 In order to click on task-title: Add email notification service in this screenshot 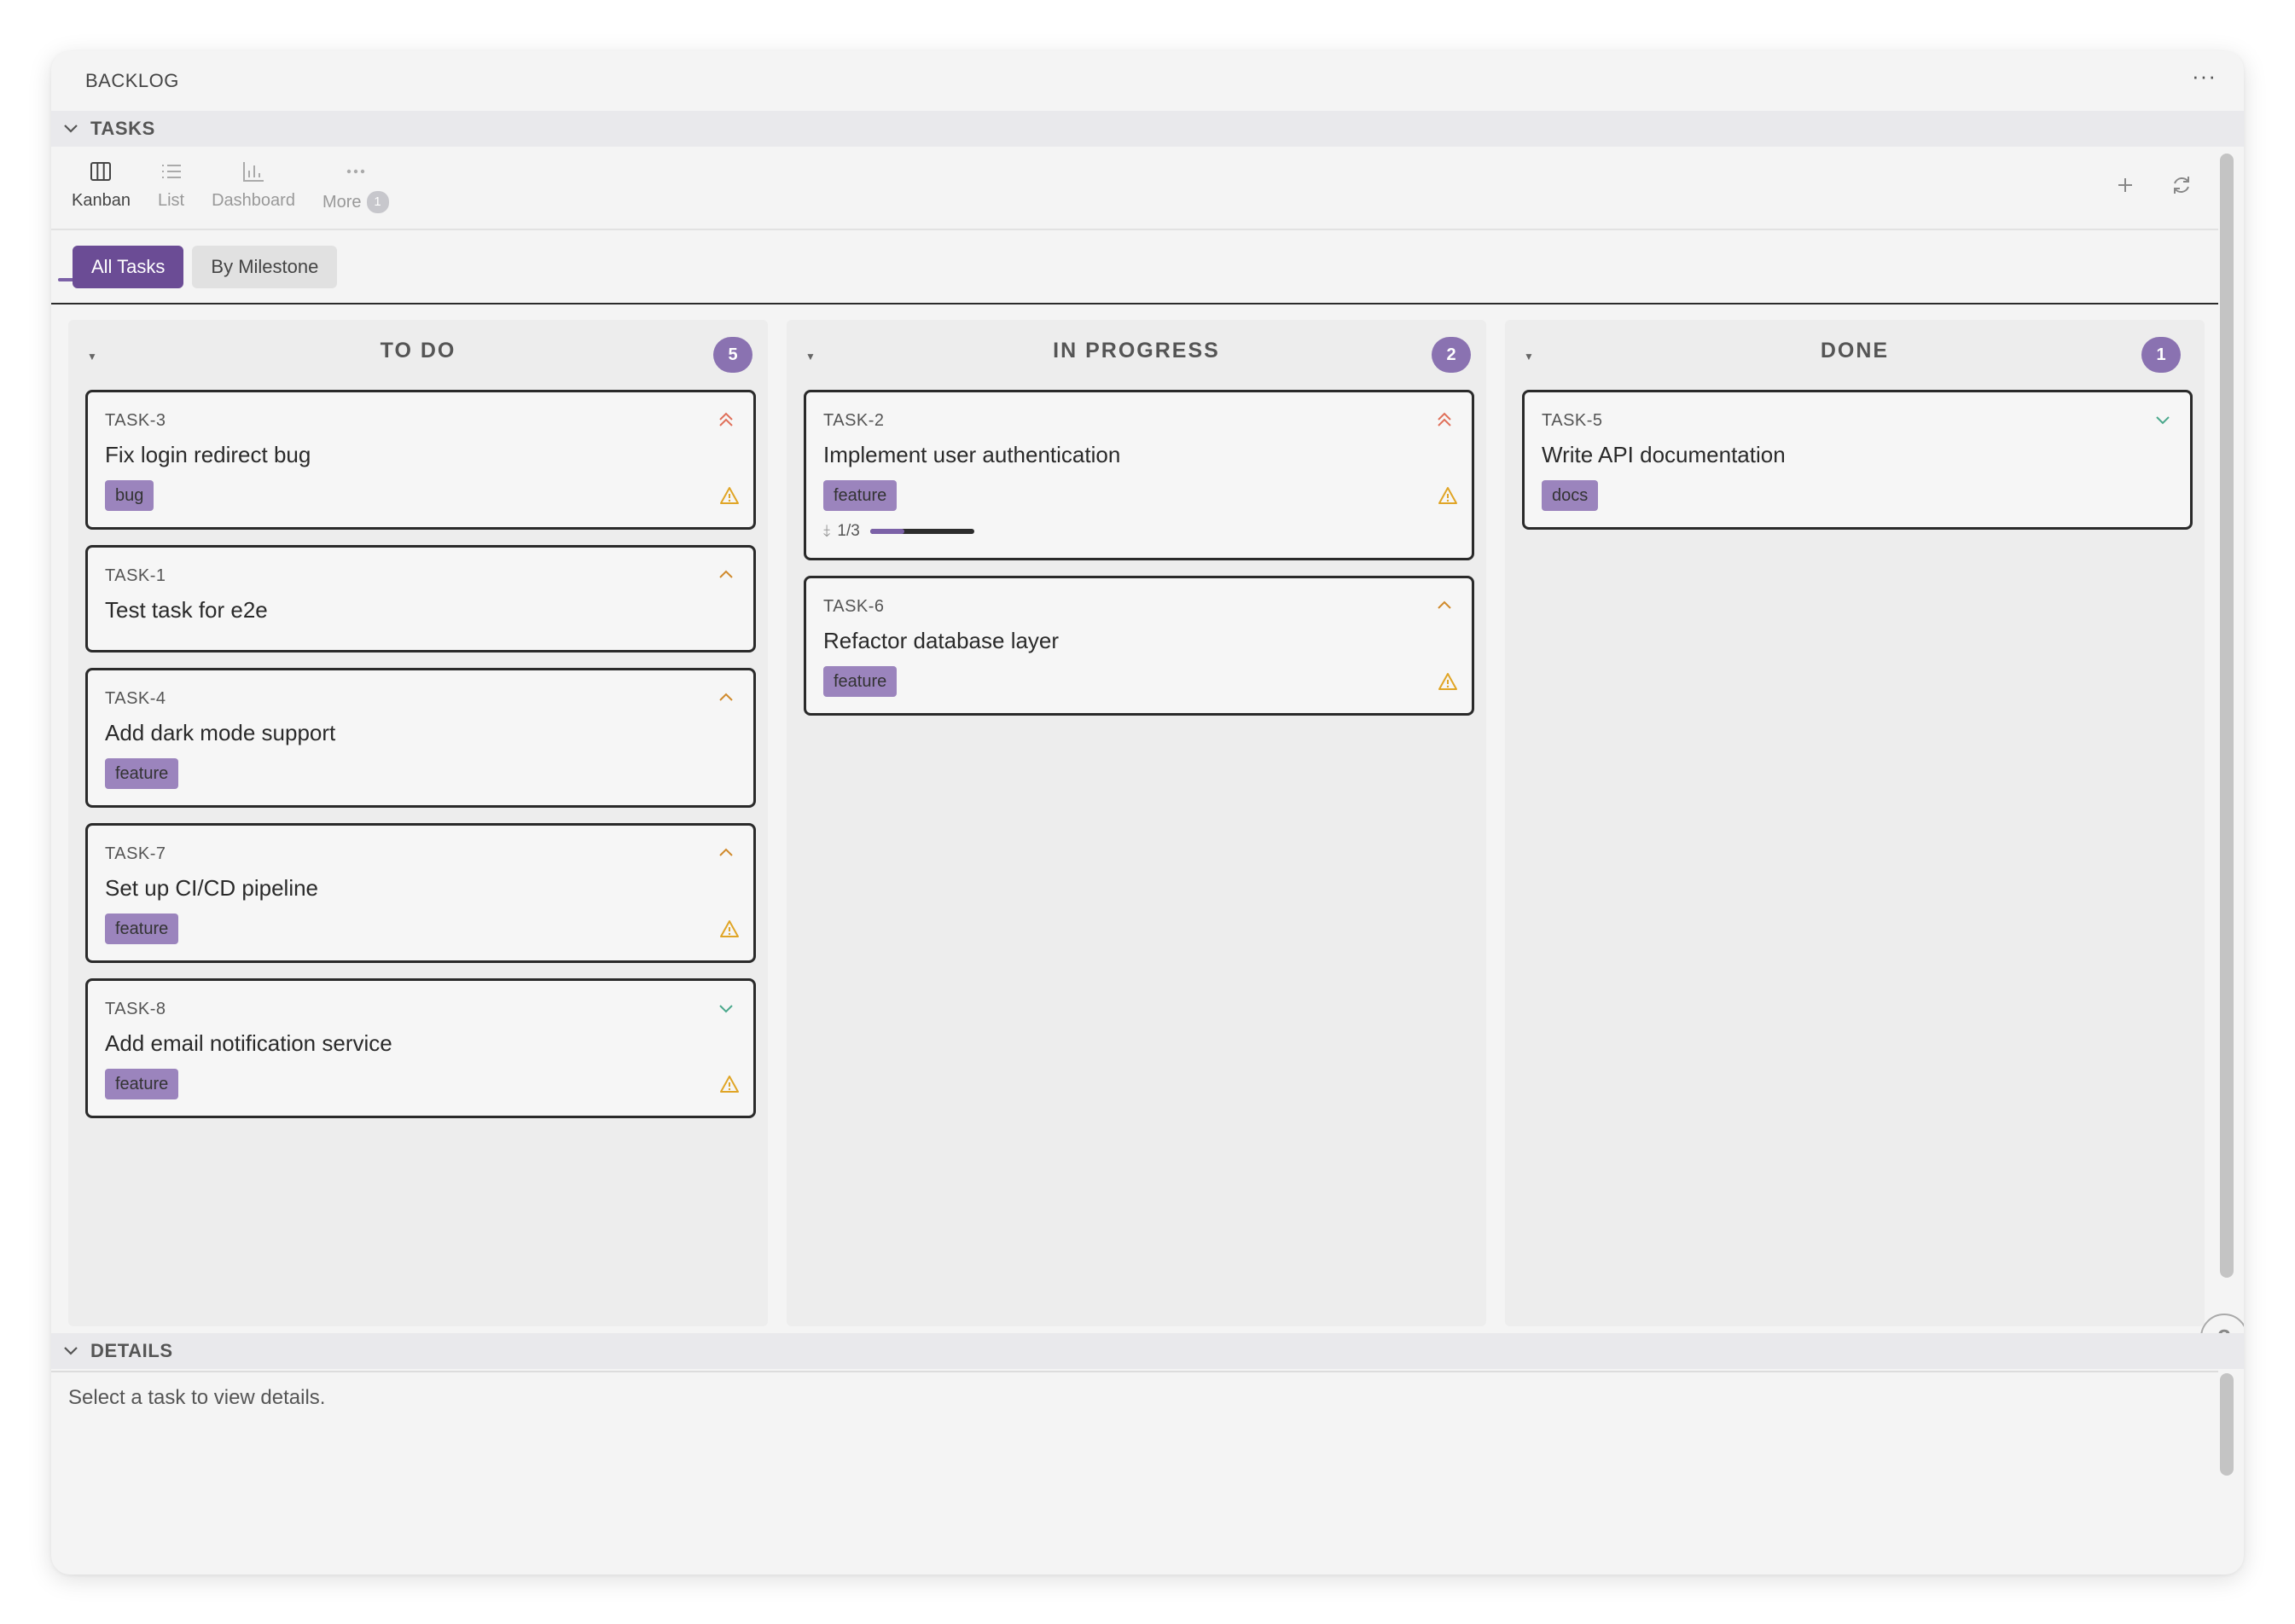, I will do `click(248, 1043)`.